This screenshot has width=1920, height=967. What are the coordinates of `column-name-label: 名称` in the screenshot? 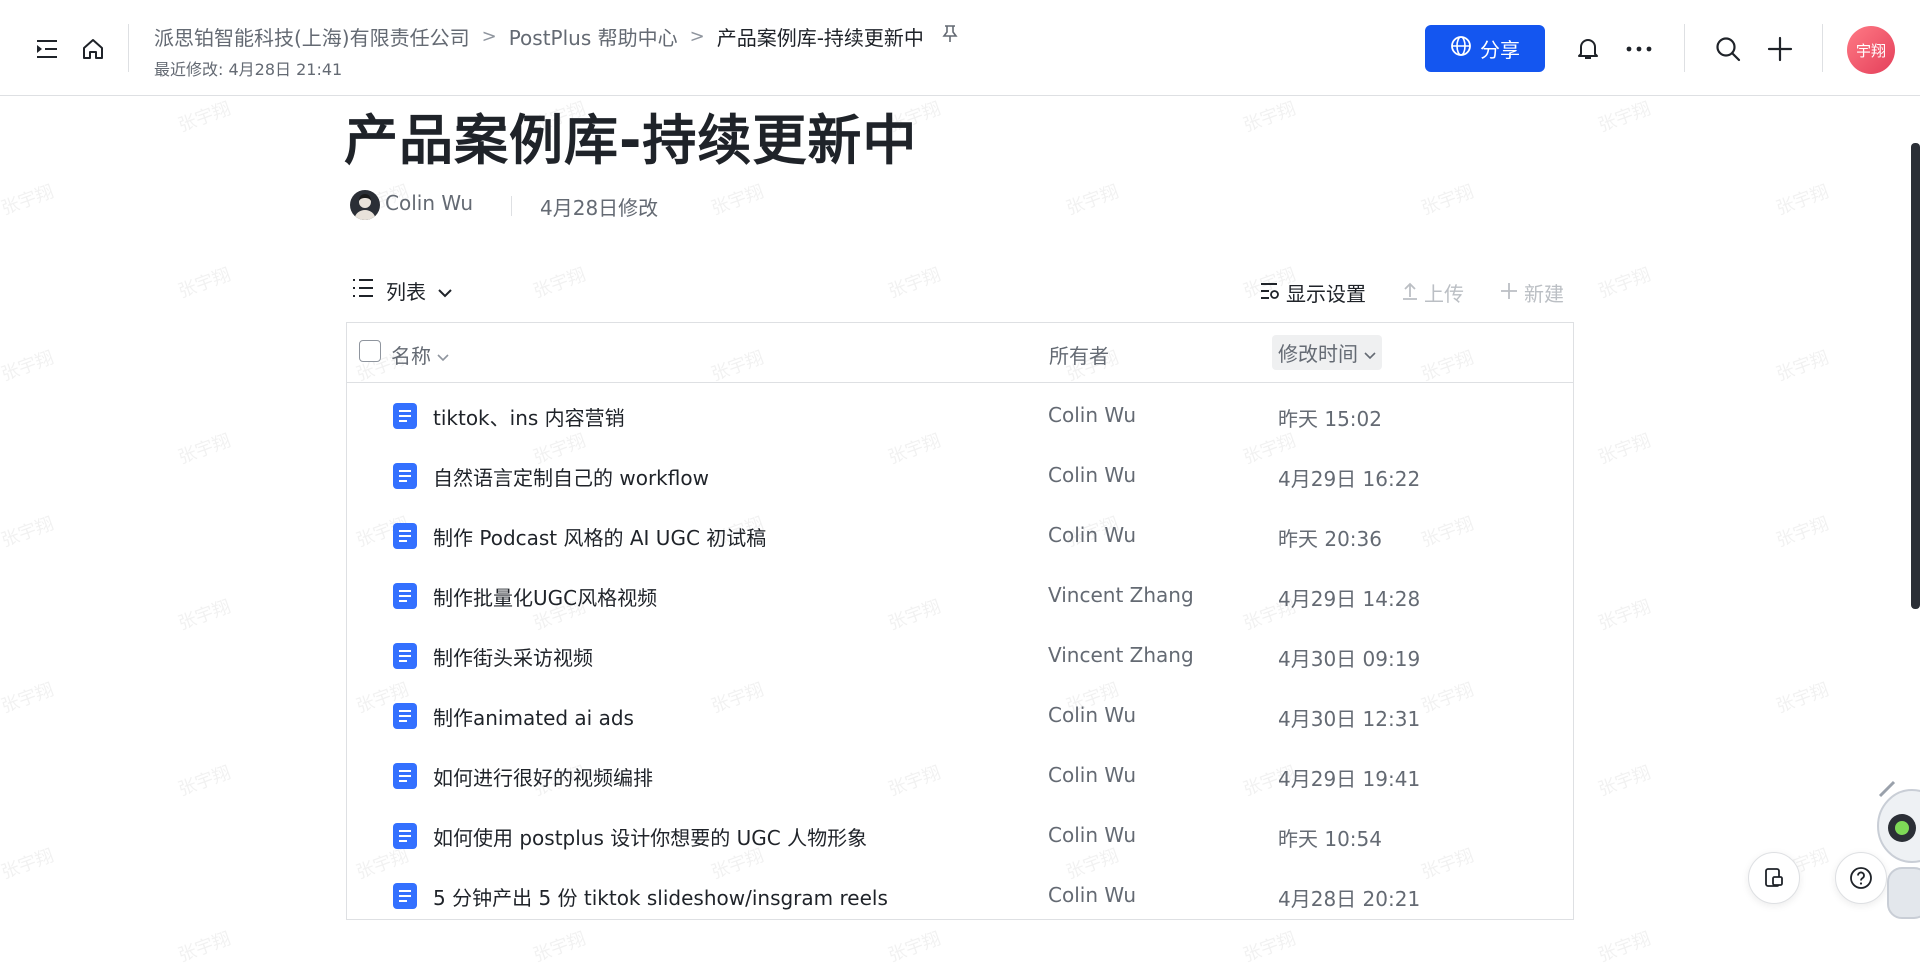 It's located at (411, 356).